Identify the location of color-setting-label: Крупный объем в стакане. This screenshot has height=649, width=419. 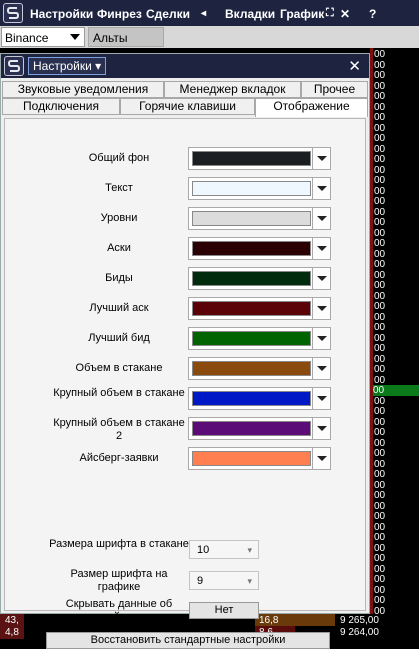
(119, 393).